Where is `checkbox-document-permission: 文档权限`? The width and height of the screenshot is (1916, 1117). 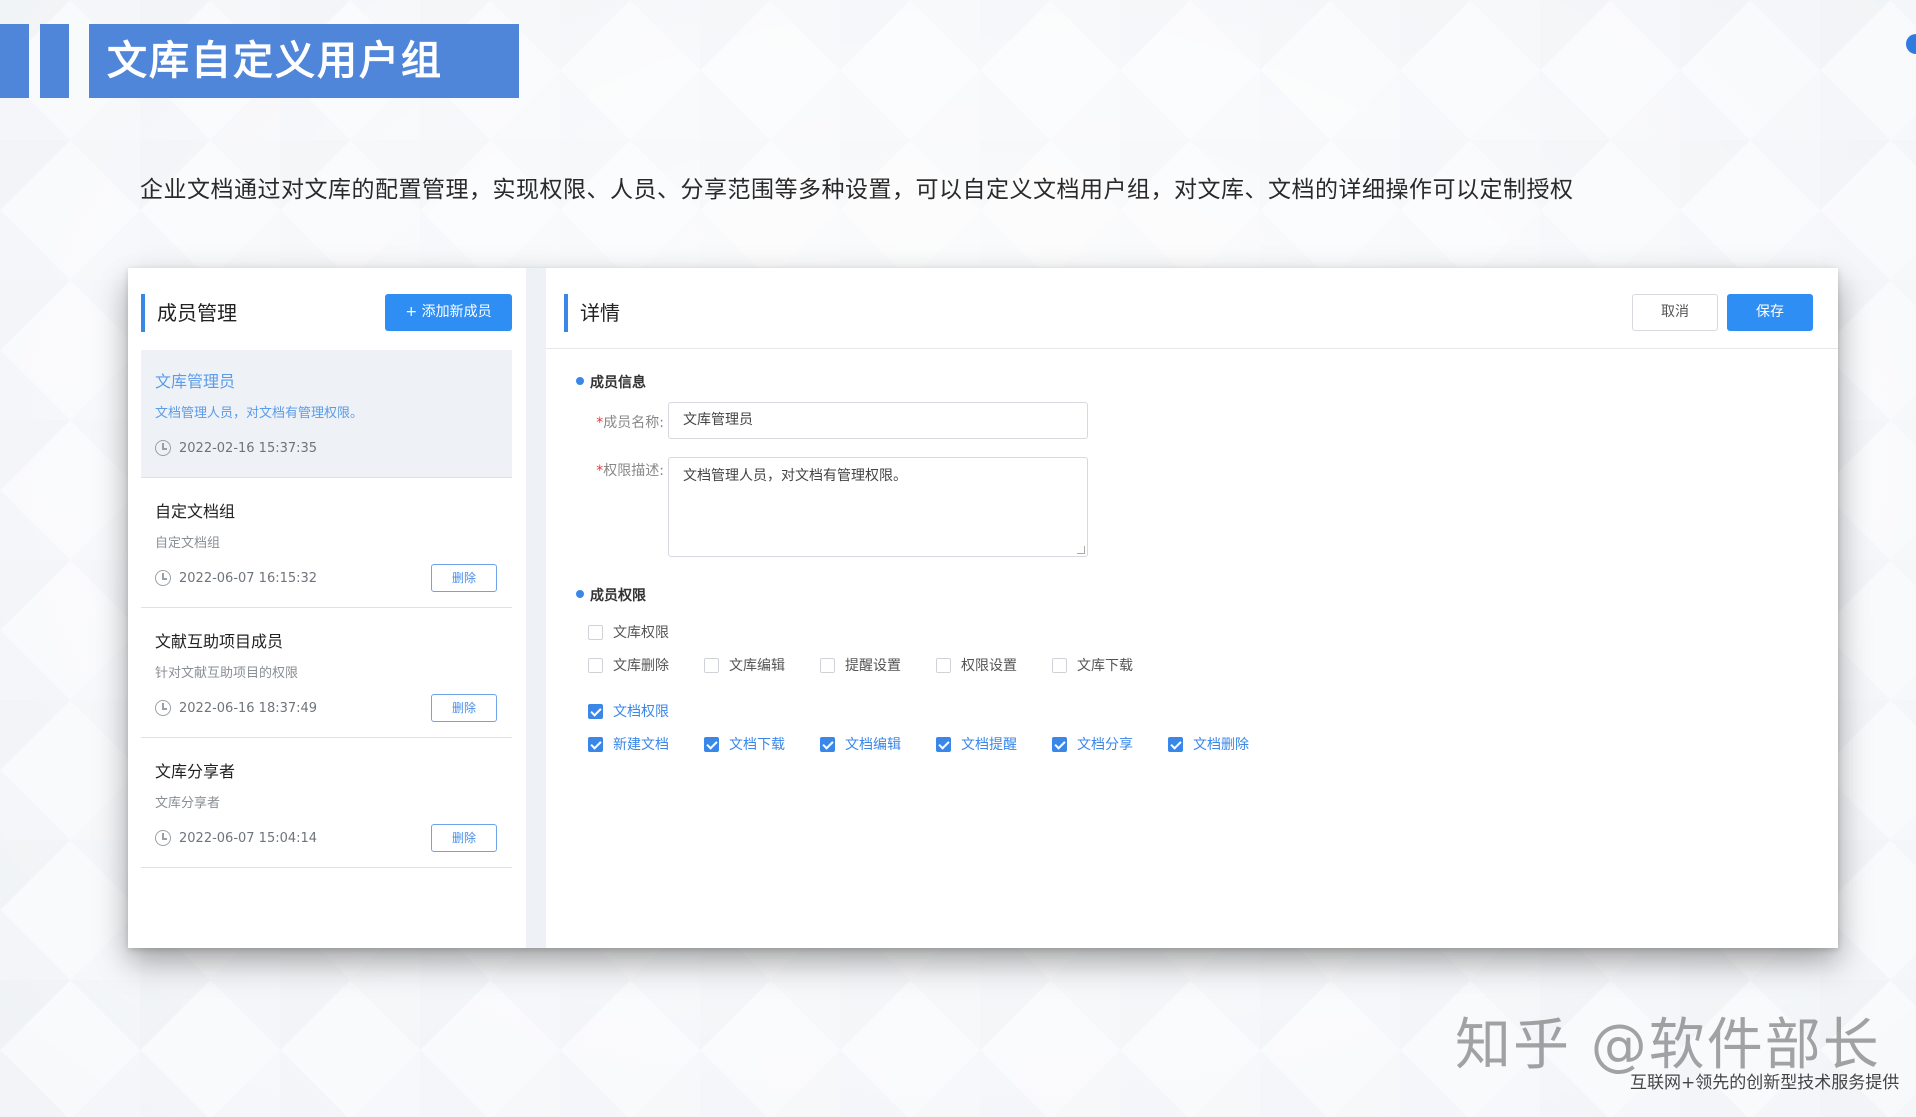 checkbox-document-permission: 文档权限 is located at coordinates (628, 711).